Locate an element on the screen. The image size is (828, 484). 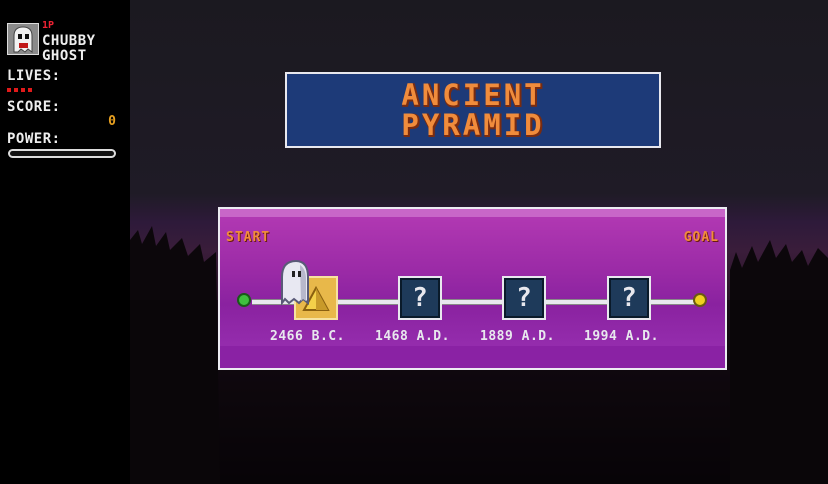
start-label: START is located at coordinates (248, 237).